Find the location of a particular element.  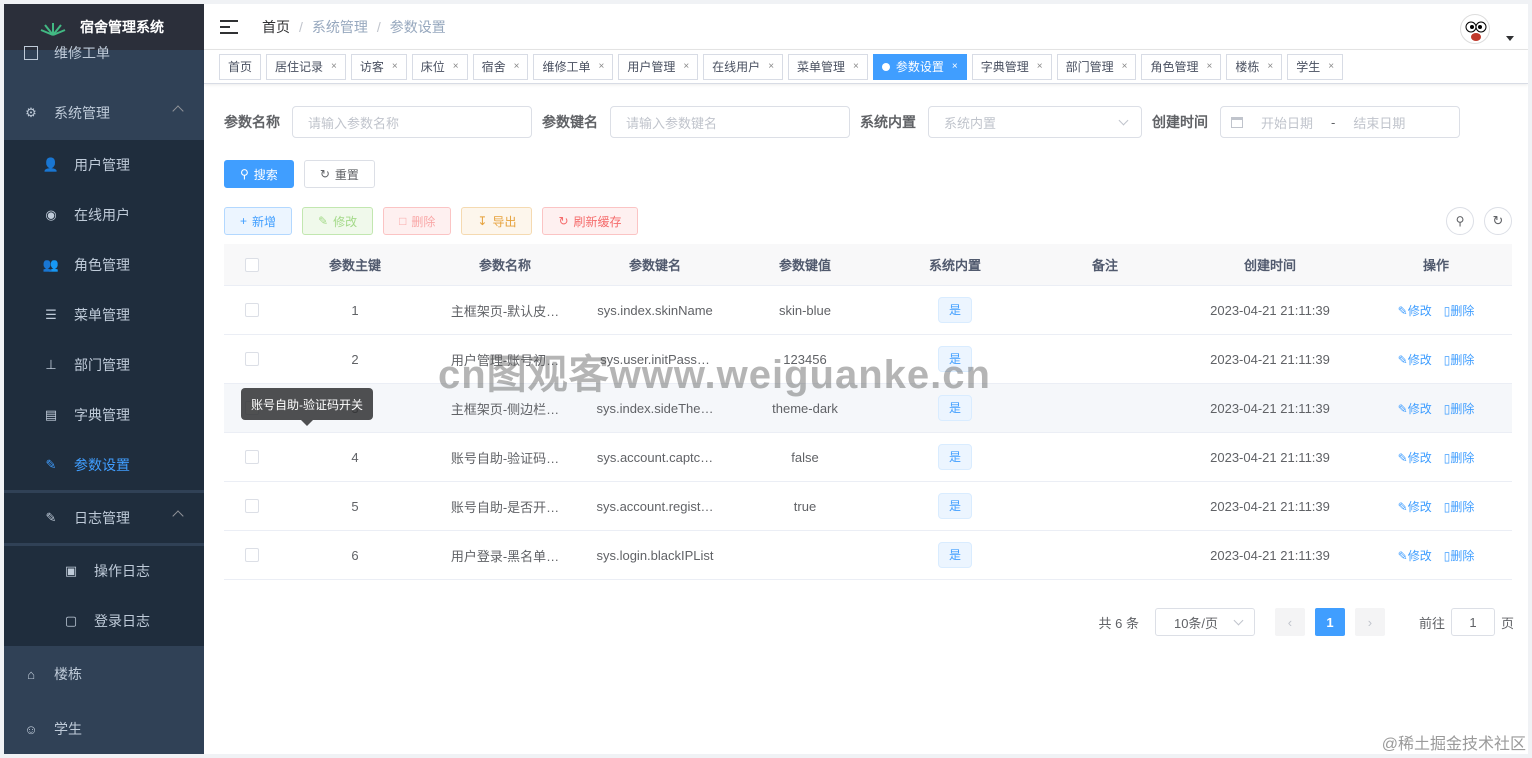

cell-key: sys.login.blackIPList is located at coordinates (655, 555).